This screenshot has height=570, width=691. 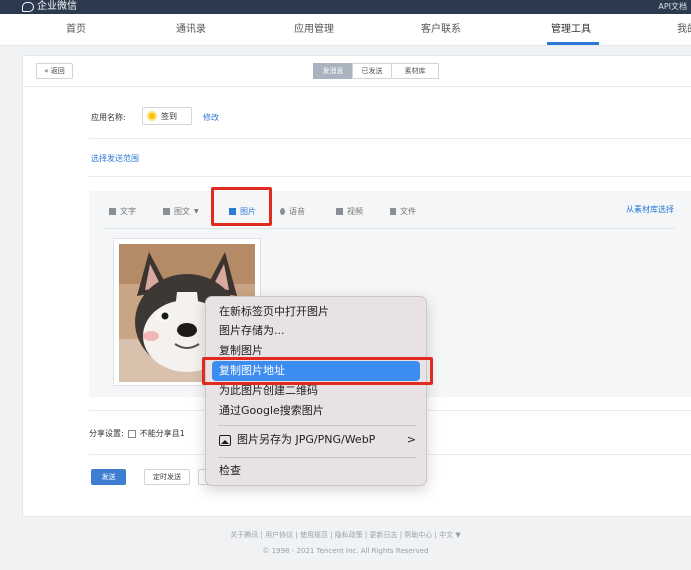 What do you see at coordinates (282, 211) in the screenshot?
I see `voice-icon` at bounding box center [282, 211].